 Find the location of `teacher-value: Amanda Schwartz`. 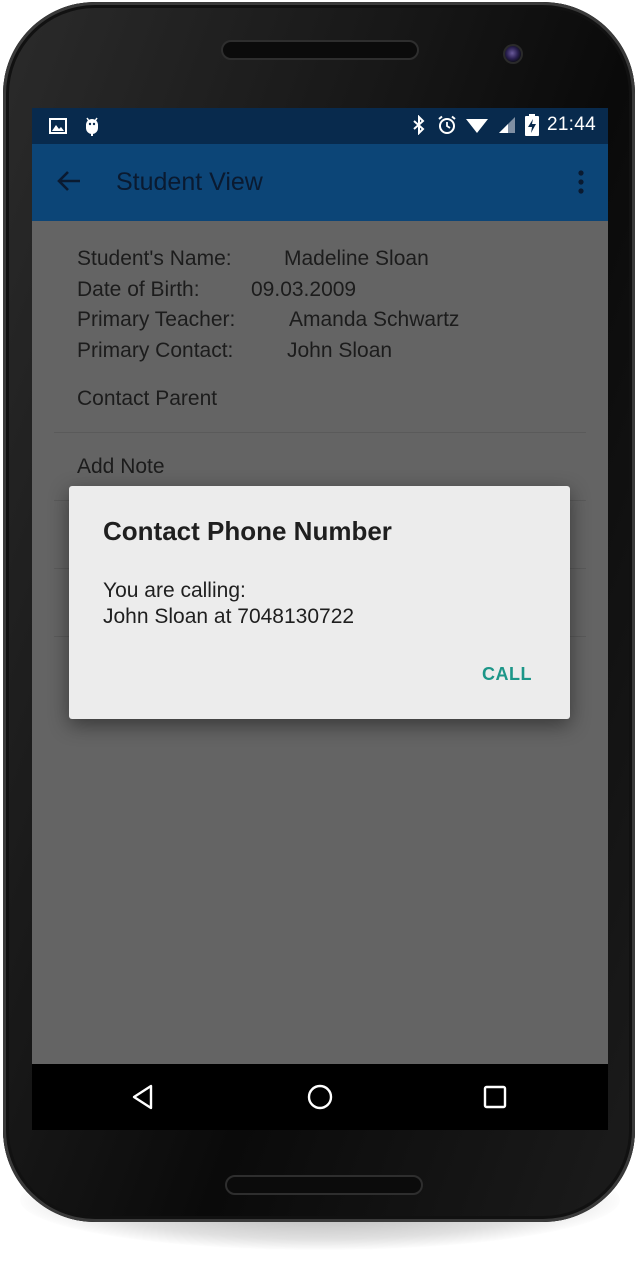

teacher-value: Amanda Schwartz is located at coordinates (374, 319).